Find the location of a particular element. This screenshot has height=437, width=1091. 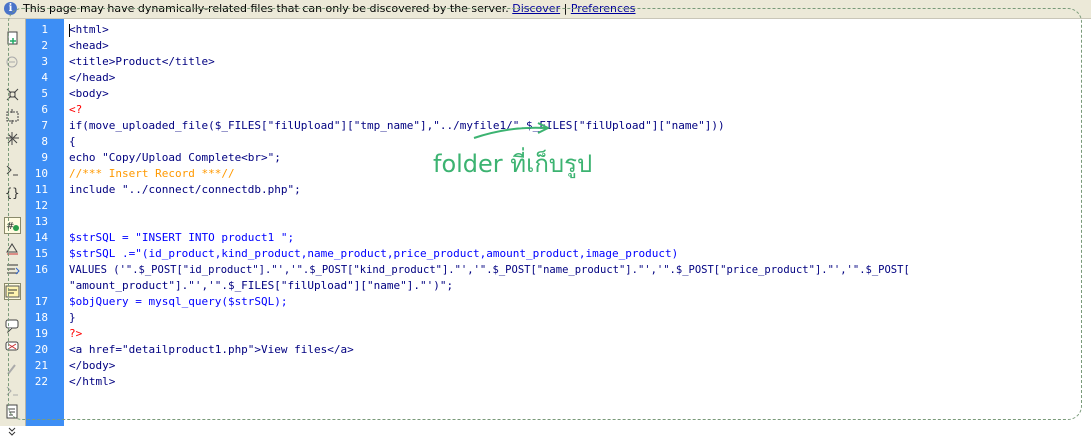

code-line: </body> is located at coordinates (92, 366).